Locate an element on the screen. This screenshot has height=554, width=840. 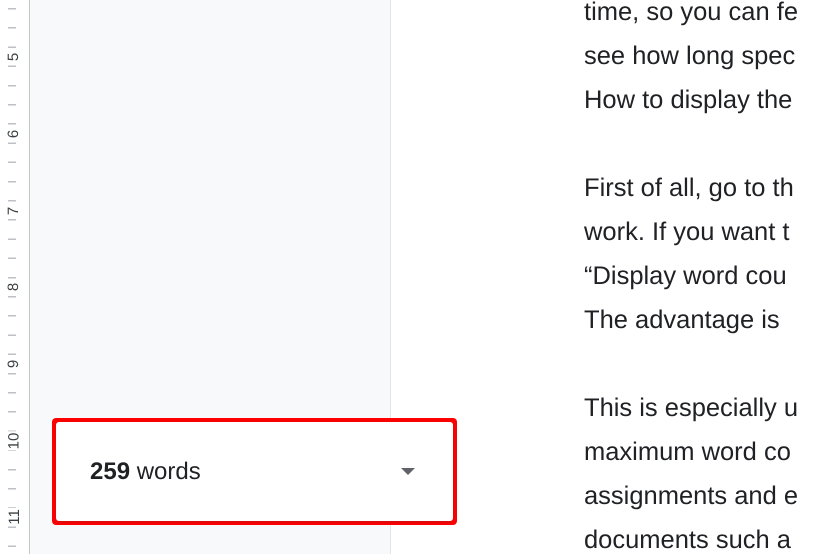
document-text-line: documents such a is located at coordinates (687, 539).